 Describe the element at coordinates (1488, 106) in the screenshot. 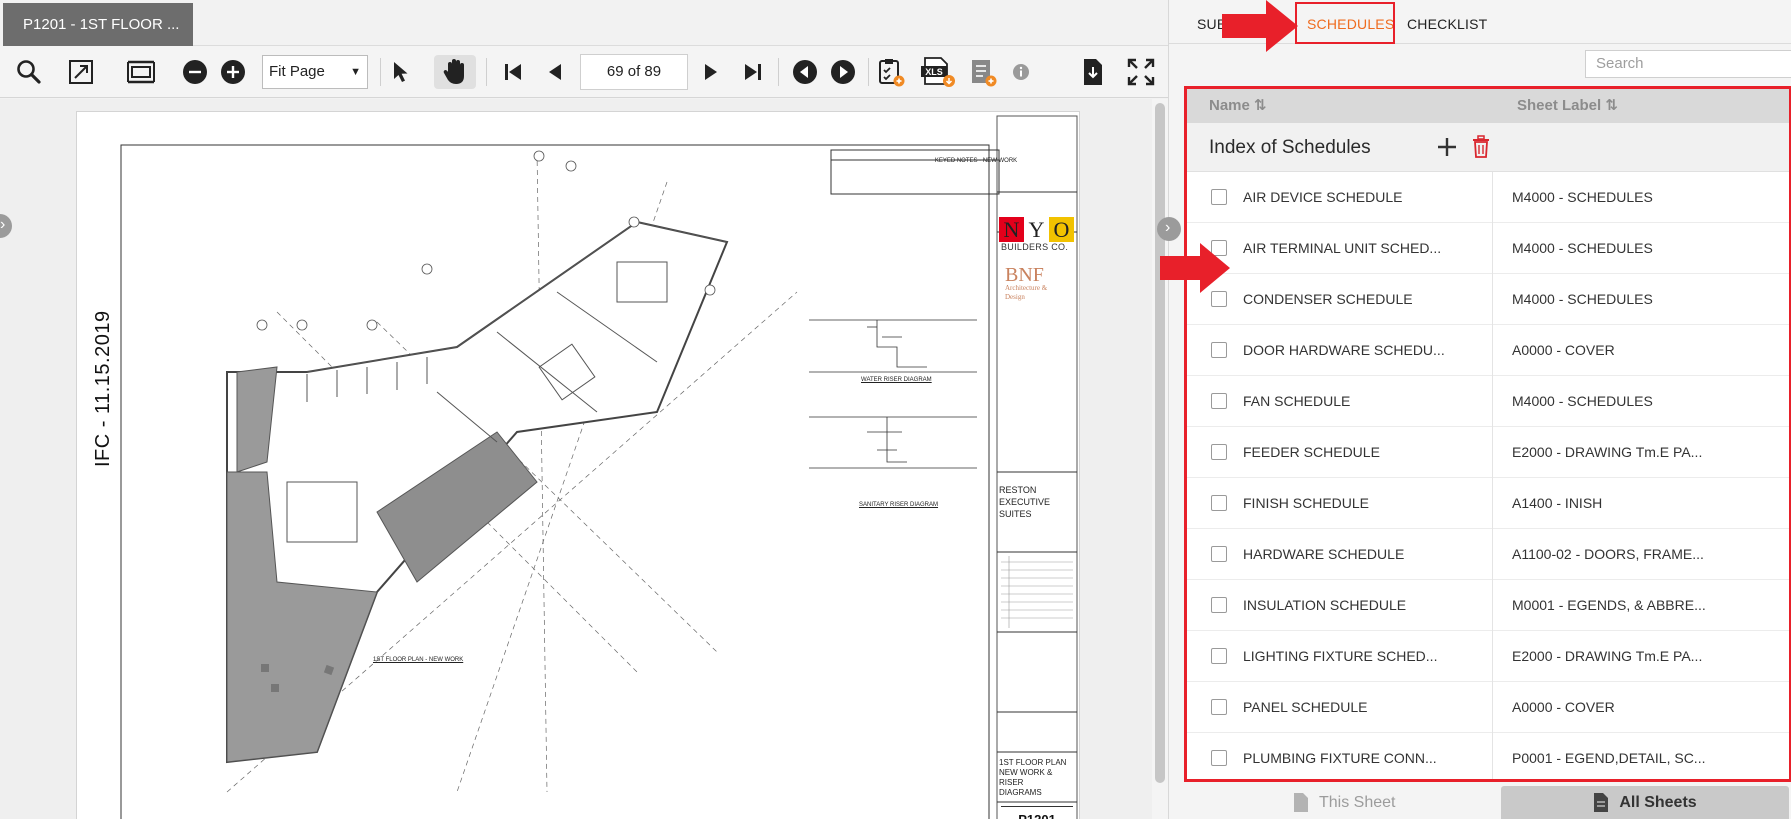

I see `list-header: Name ⇅ Sheet Label ⇅` at that location.